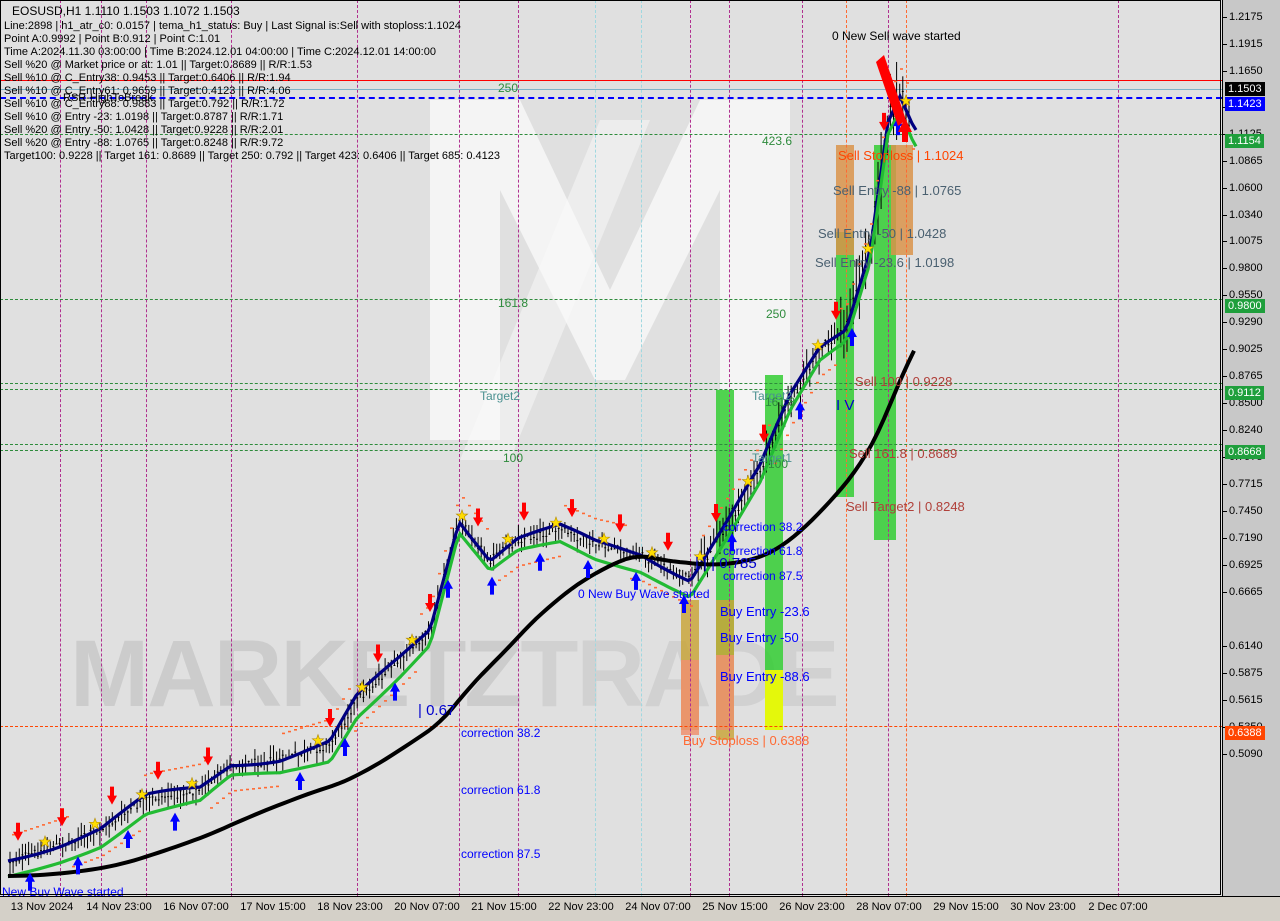  What do you see at coordinates (889, 907) in the screenshot?
I see `time-tick-label: 28 Nov 07:00` at bounding box center [889, 907].